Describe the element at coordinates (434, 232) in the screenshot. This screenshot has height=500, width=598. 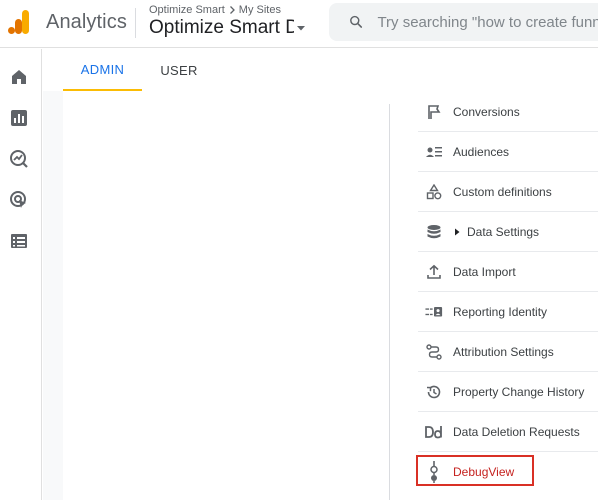
I see `database-icon` at that location.